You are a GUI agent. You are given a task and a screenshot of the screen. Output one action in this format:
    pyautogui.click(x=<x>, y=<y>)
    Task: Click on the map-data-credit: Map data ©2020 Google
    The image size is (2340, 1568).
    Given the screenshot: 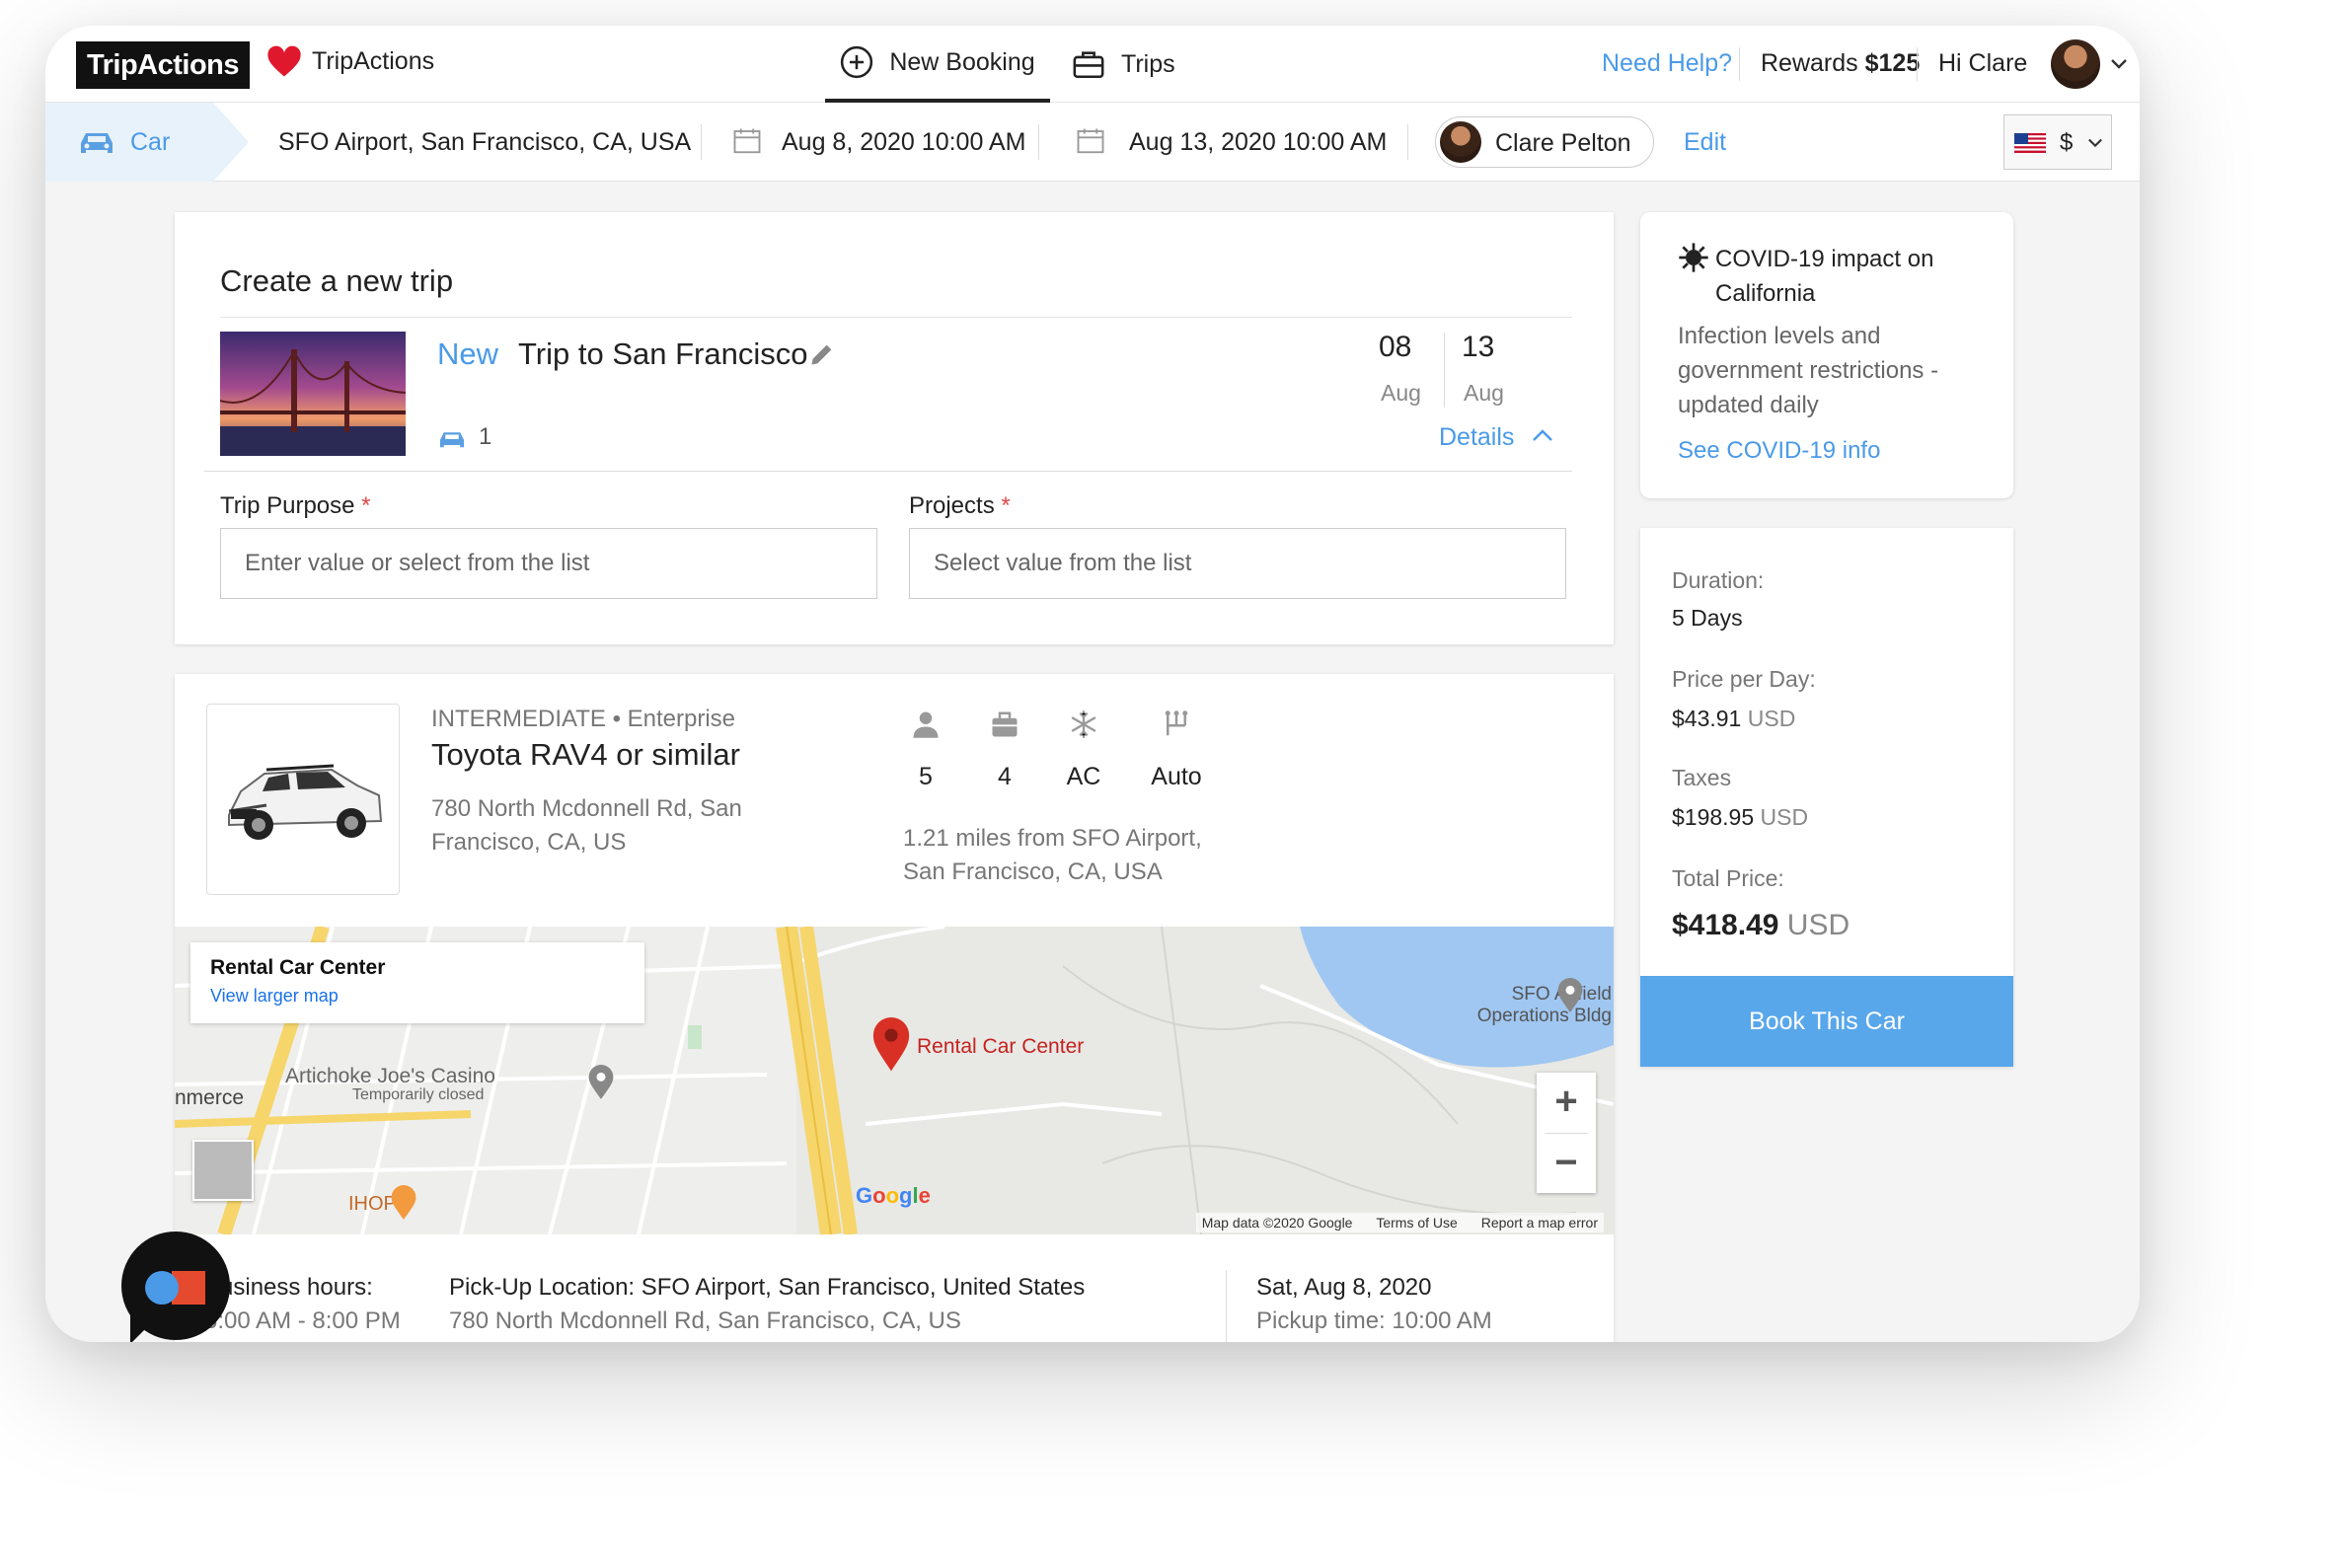 What is the action you would take?
    pyautogui.click(x=1277, y=1223)
    